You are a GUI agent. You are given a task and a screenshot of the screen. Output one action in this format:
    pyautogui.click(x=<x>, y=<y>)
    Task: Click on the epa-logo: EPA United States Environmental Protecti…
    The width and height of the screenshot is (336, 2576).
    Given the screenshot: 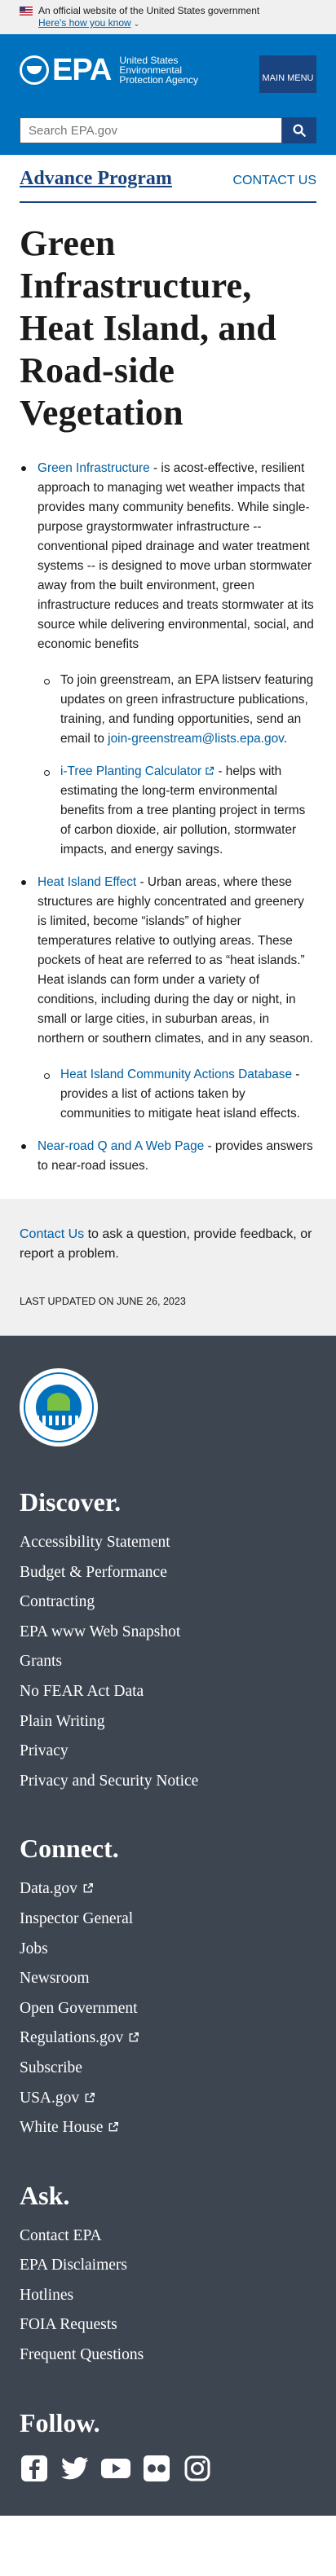 What is the action you would take?
    pyautogui.click(x=122, y=70)
    